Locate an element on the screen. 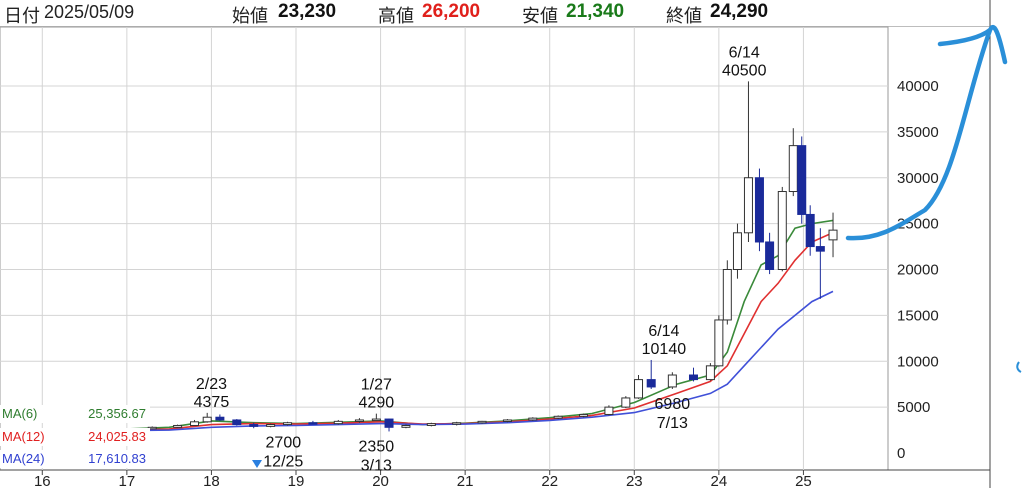  annotation-label: 2700 is located at coordinates (284, 442).